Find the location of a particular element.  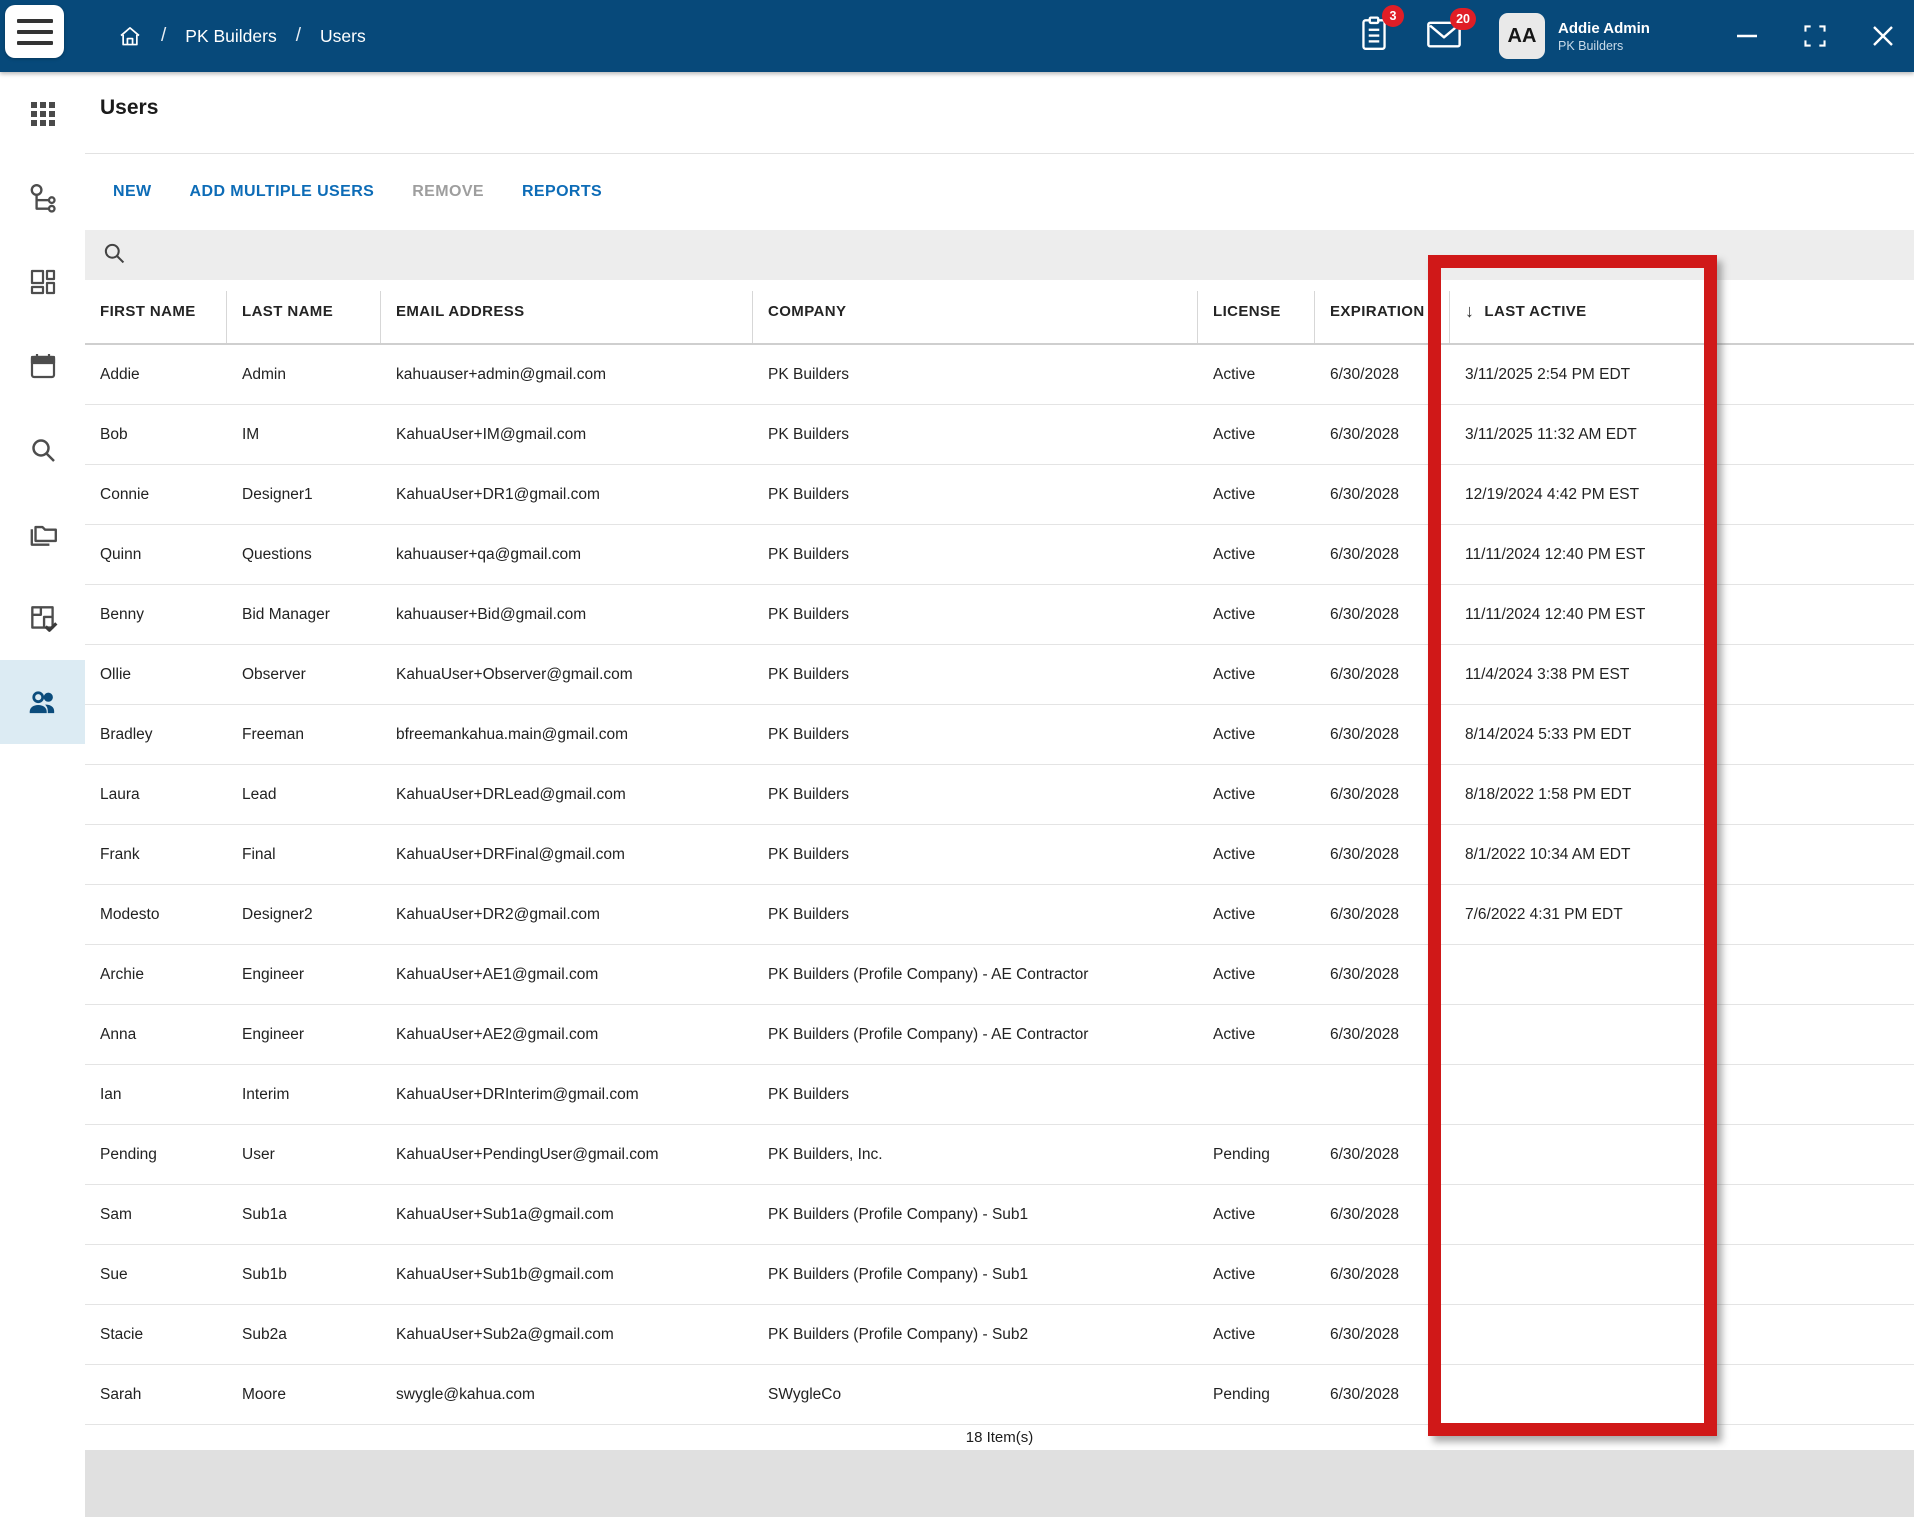

cell-email: swygle@kahua.com is located at coordinates (465, 1394).